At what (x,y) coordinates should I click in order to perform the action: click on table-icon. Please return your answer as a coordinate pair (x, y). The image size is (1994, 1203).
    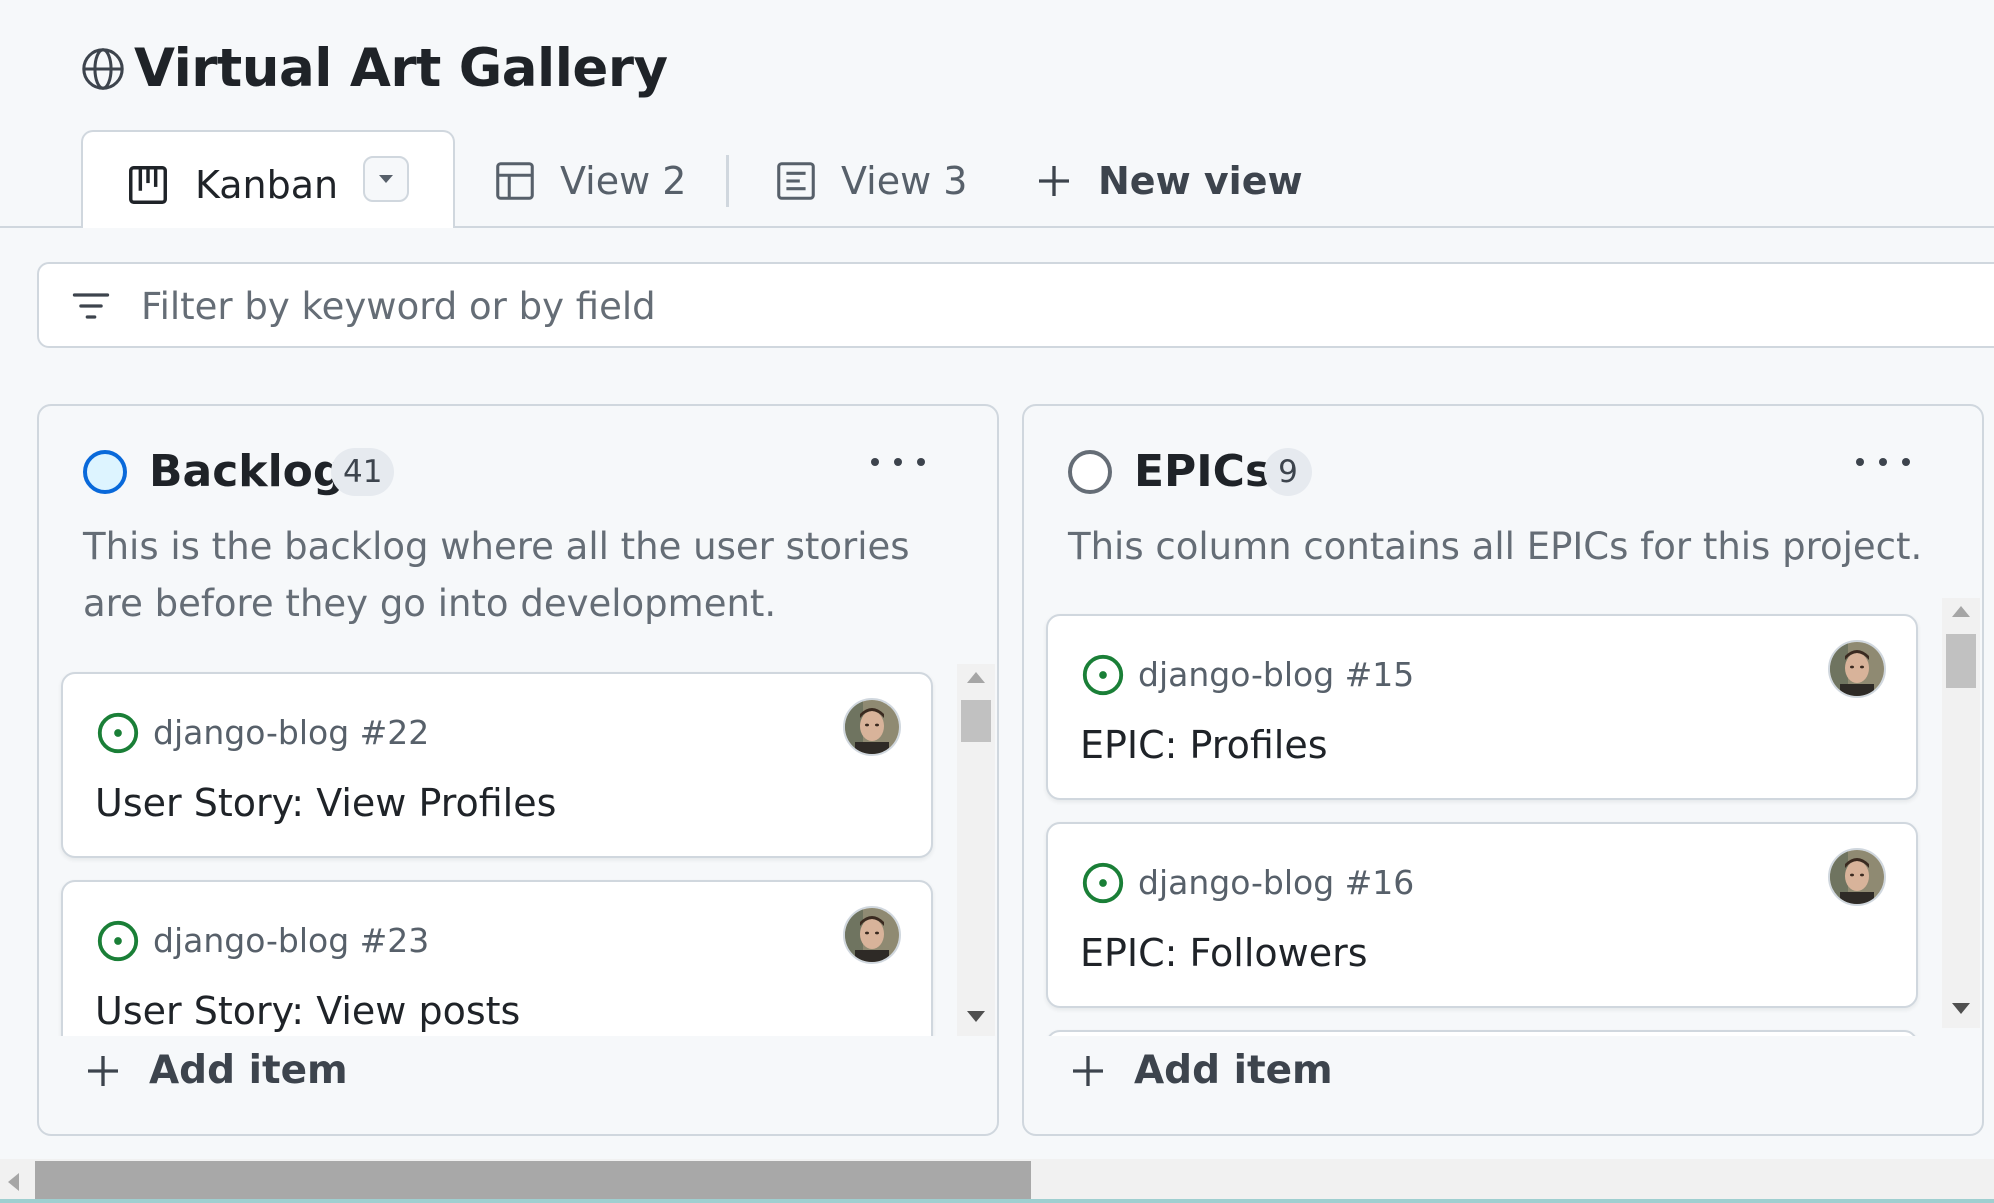
    Looking at the image, I should click on (515, 181).